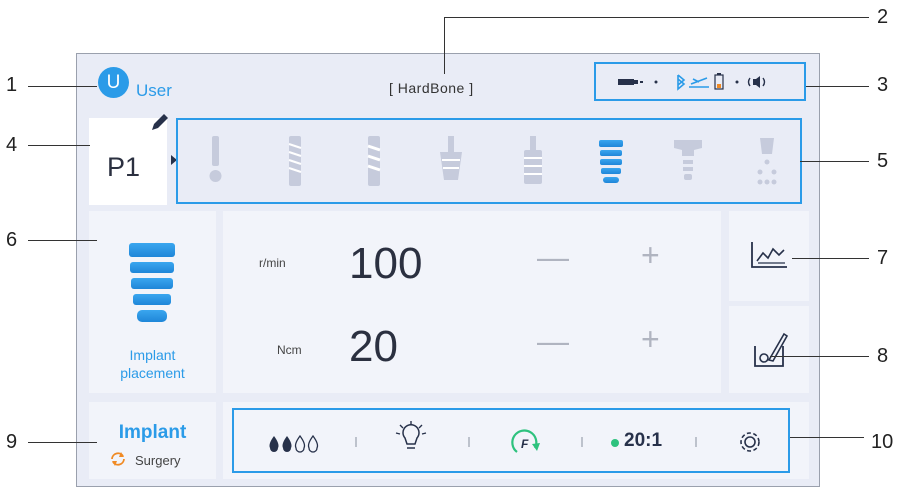 The height and width of the screenshot is (490, 915). What do you see at coordinates (12, 85) in the screenshot?
I see `callout-1: 1` at bounding box center [12, 85].